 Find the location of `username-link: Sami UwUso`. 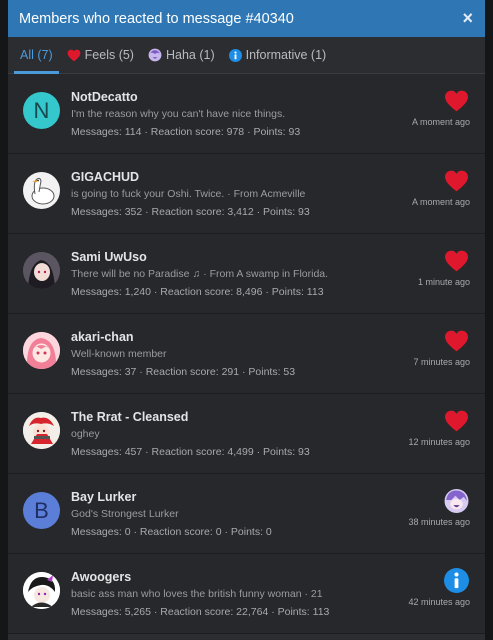

username-link: Sami UwUso is located at coordinates (223, 257).